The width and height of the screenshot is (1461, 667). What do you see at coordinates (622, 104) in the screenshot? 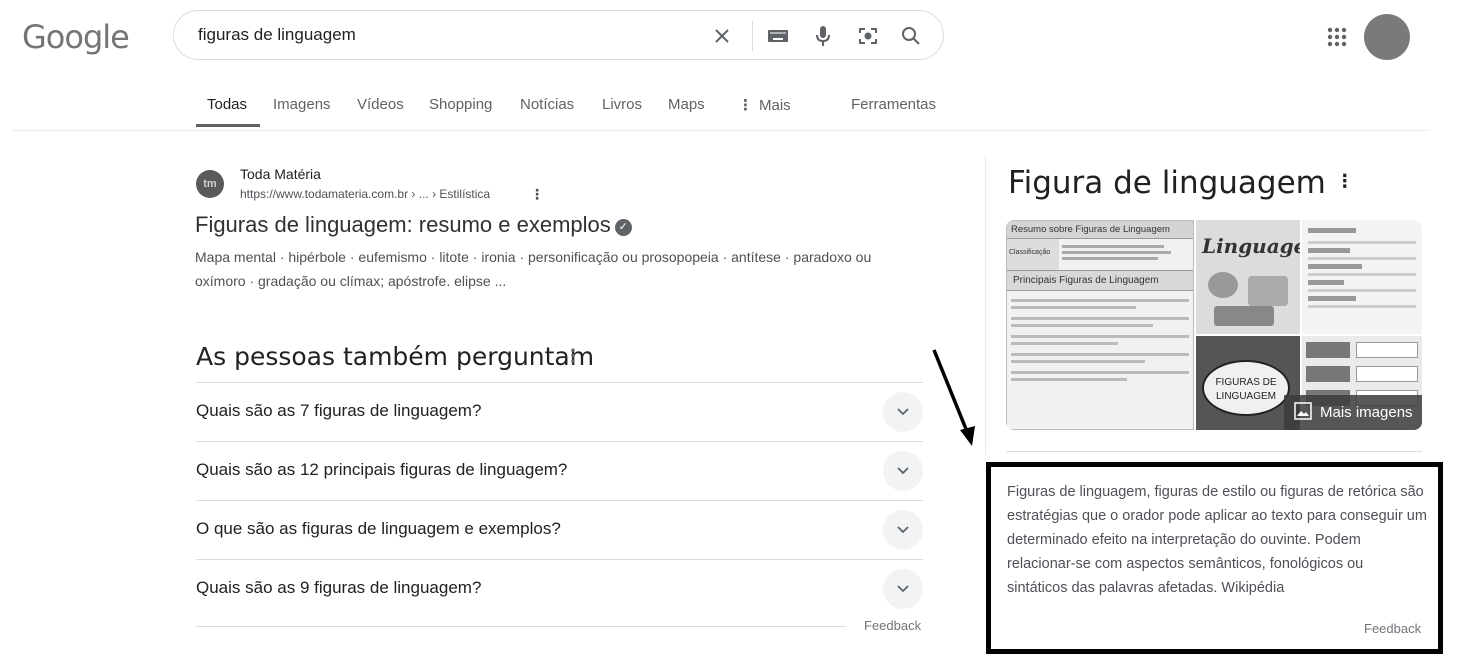
I see `tab-livros: Livros` at bounding box center [622, 104].